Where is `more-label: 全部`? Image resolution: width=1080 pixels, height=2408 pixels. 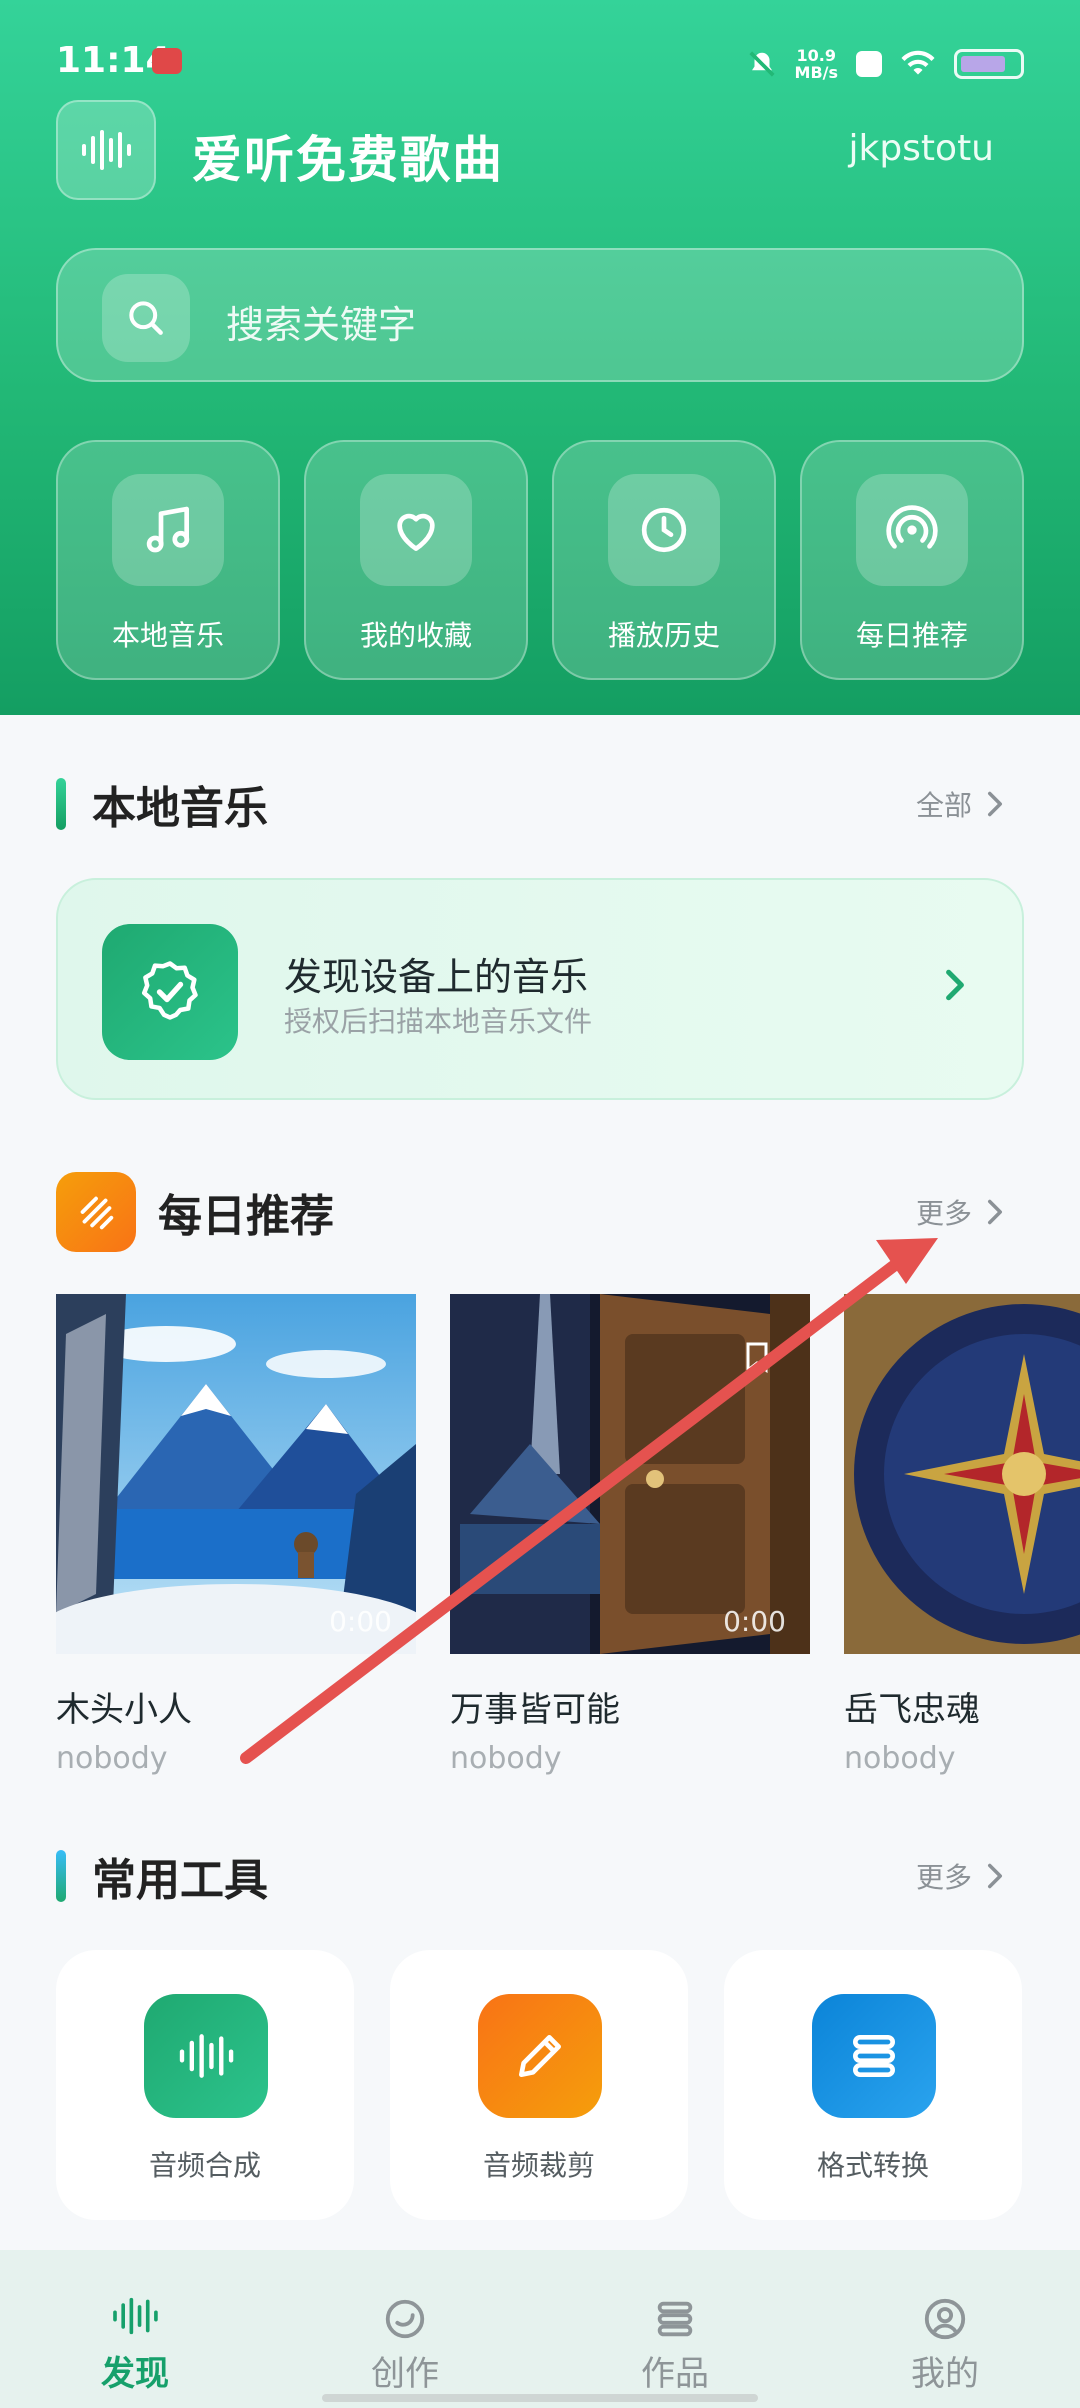 more-label: 全部 is located at coordinates (943, 805).